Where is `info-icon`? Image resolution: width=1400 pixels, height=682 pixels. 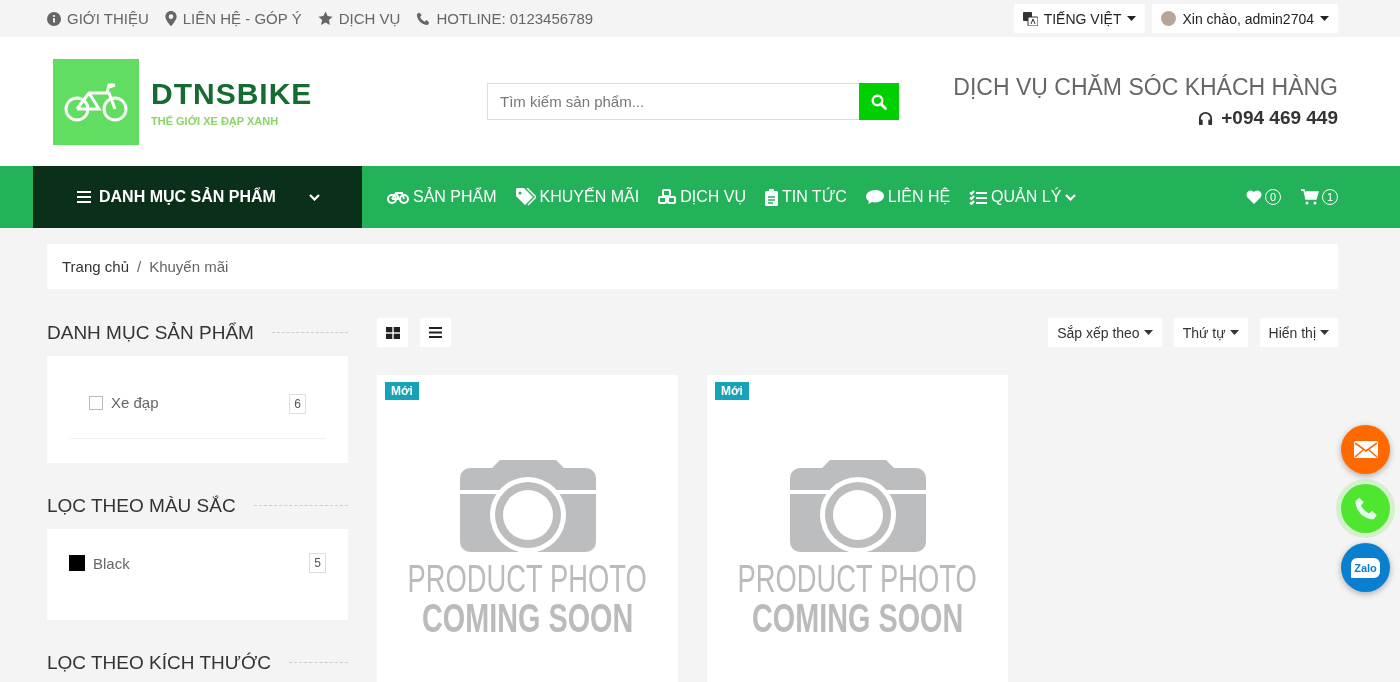 info-icon is located at coordinates (54, 18).